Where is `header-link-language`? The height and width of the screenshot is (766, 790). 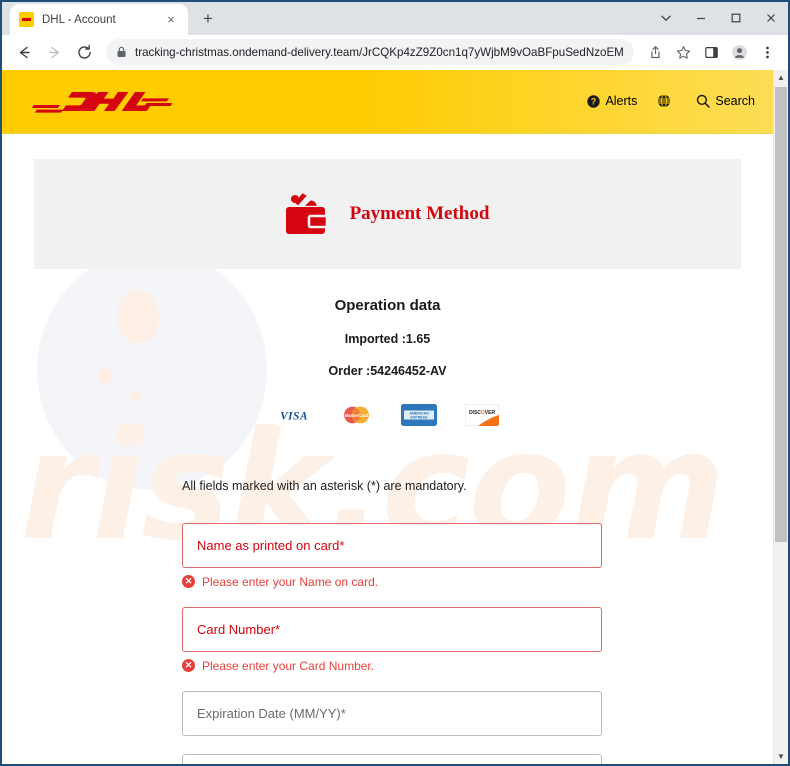 header-link-language is located at coordinates (666, 101).